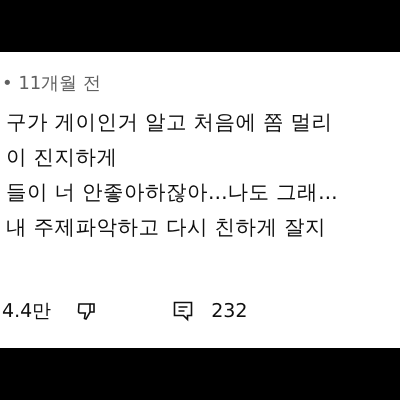 The height and width of the screenshot is (400, 400). Describe the element at coordinates (166, 227) in the screenshot. I see `comment-text: 내 주제파악하고 다시 친하게 잘지` at that location.